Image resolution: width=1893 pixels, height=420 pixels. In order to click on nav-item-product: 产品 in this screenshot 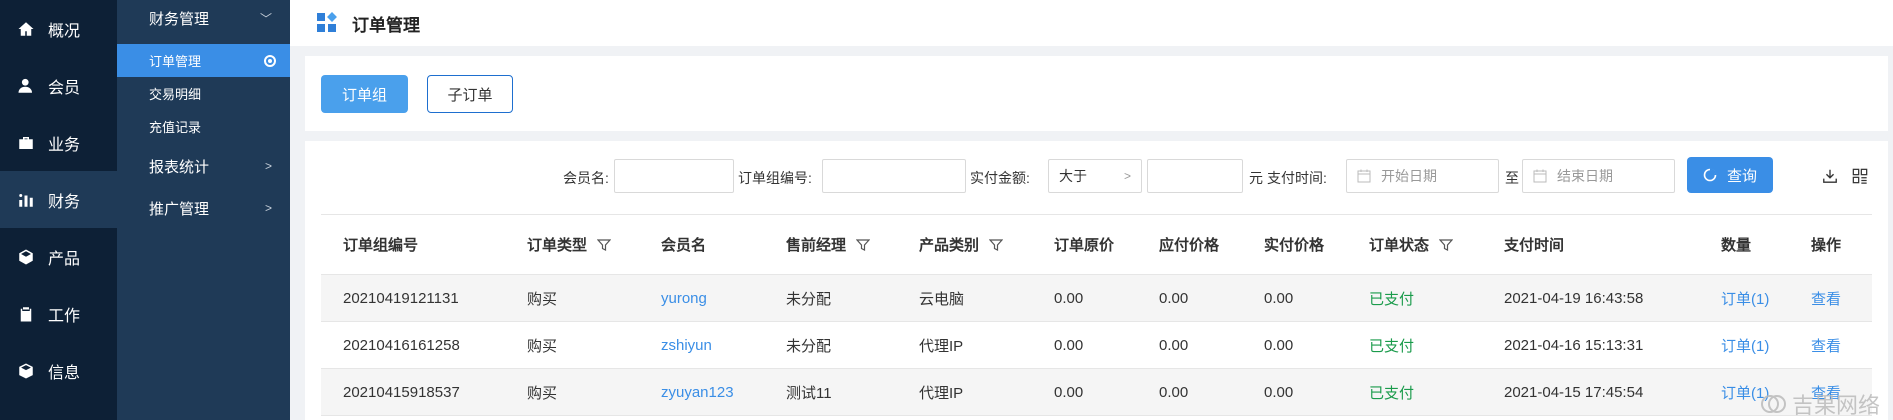, I will do `click(58, 256)`.